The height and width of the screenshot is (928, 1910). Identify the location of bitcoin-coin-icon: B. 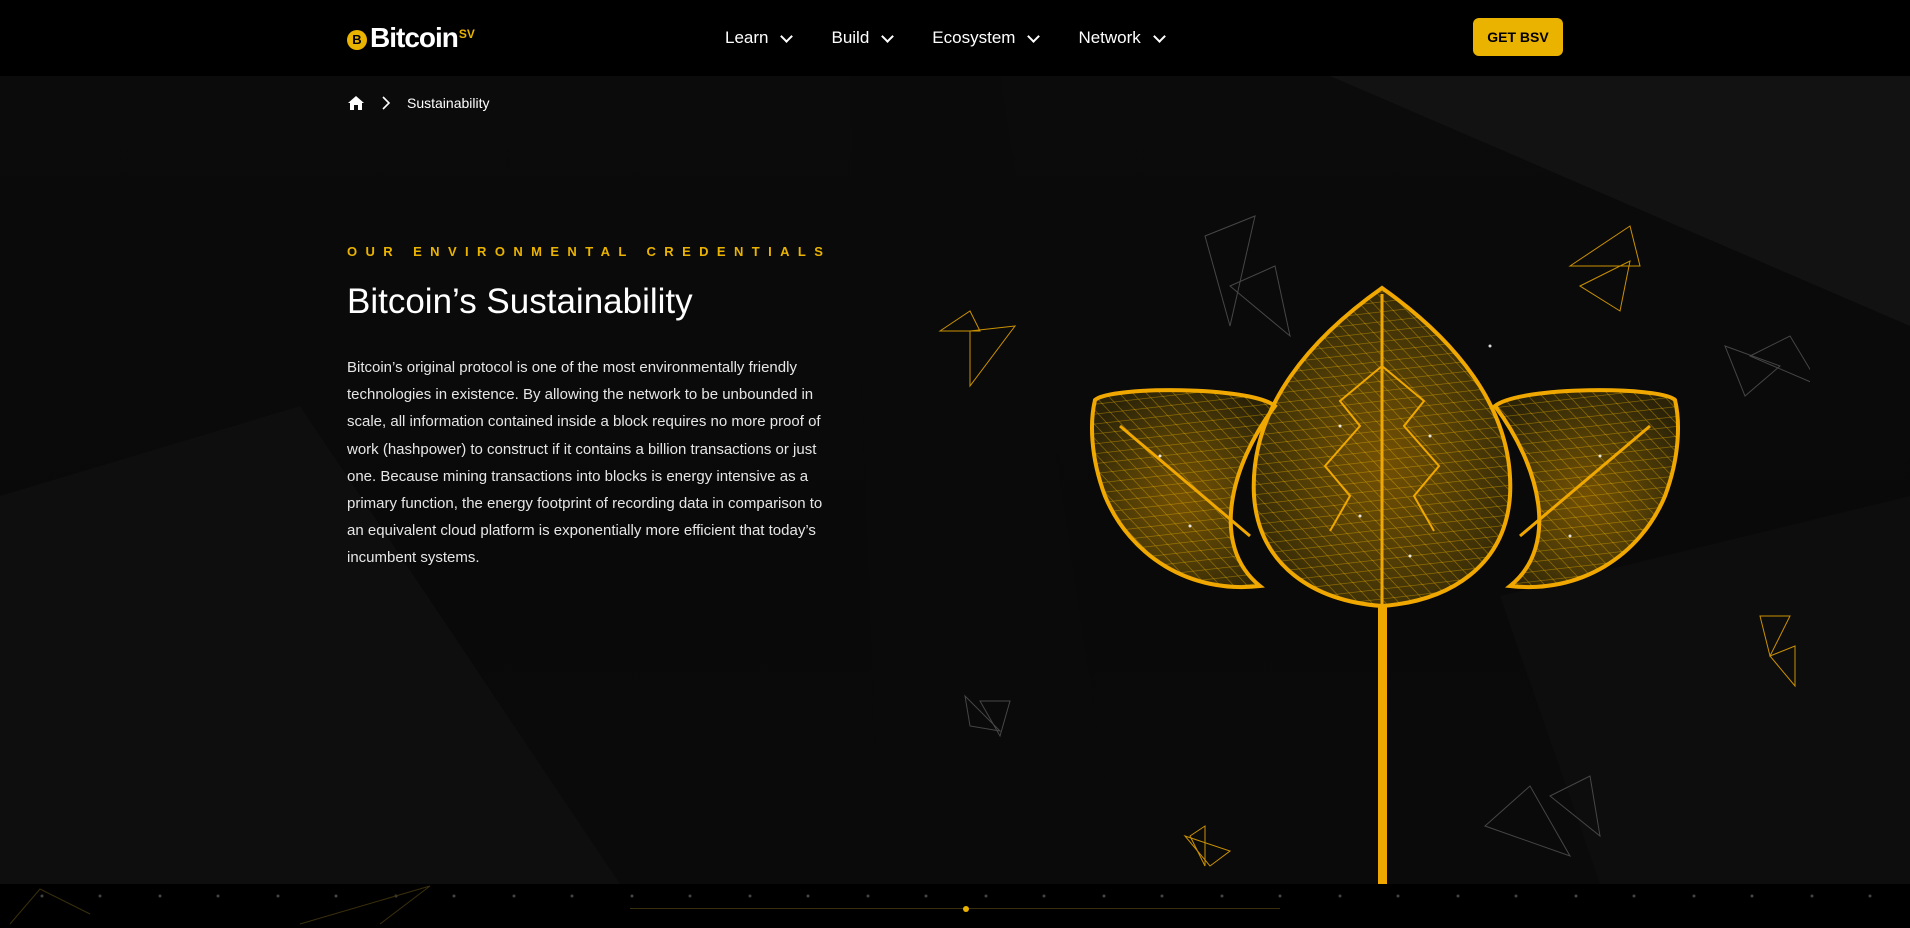
(357, 40).